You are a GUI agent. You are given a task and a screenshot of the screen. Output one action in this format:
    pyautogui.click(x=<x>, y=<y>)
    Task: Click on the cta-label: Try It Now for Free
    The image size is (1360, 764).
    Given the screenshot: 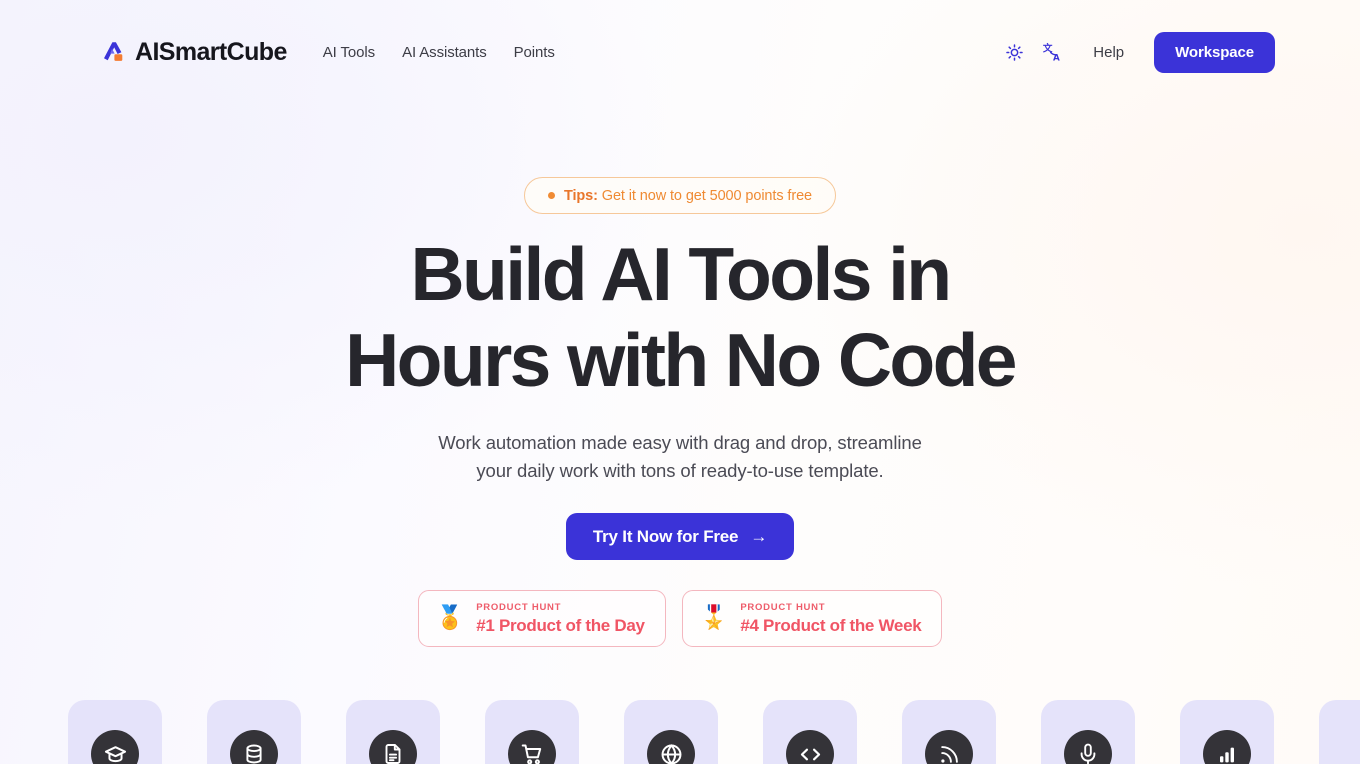 What is the action you would take?
    pyautogui.click(x=665, y=536)
    